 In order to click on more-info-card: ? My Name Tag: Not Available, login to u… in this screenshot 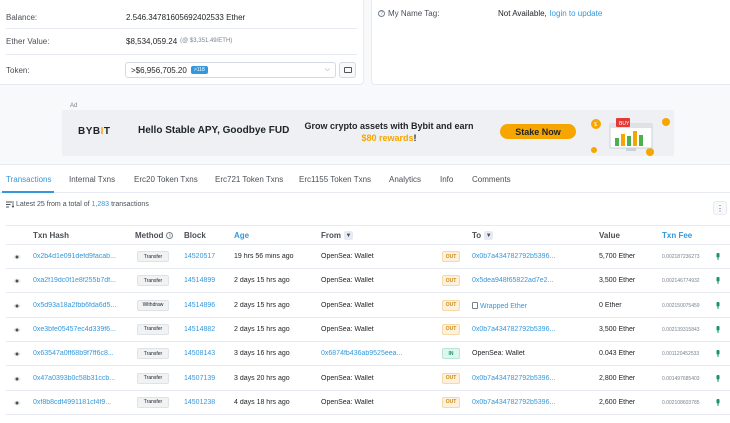, I will do `click(550, 42)`.